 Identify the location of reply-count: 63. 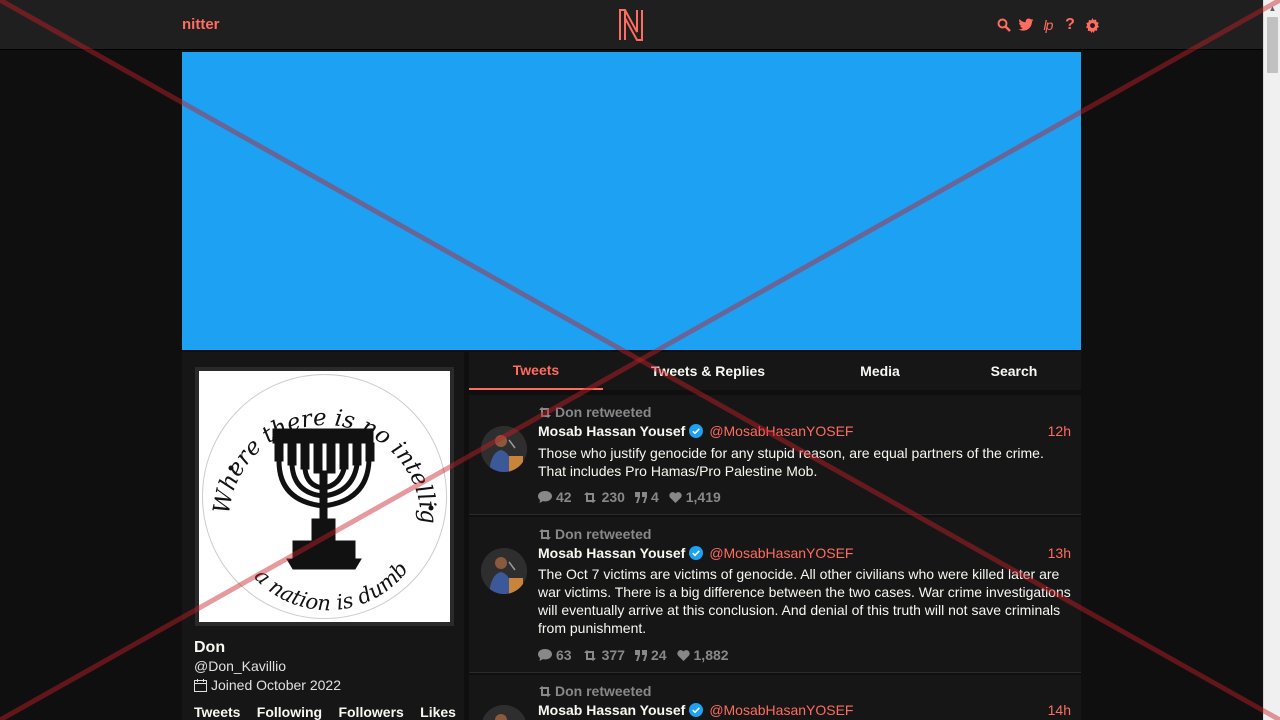
(555, 655).